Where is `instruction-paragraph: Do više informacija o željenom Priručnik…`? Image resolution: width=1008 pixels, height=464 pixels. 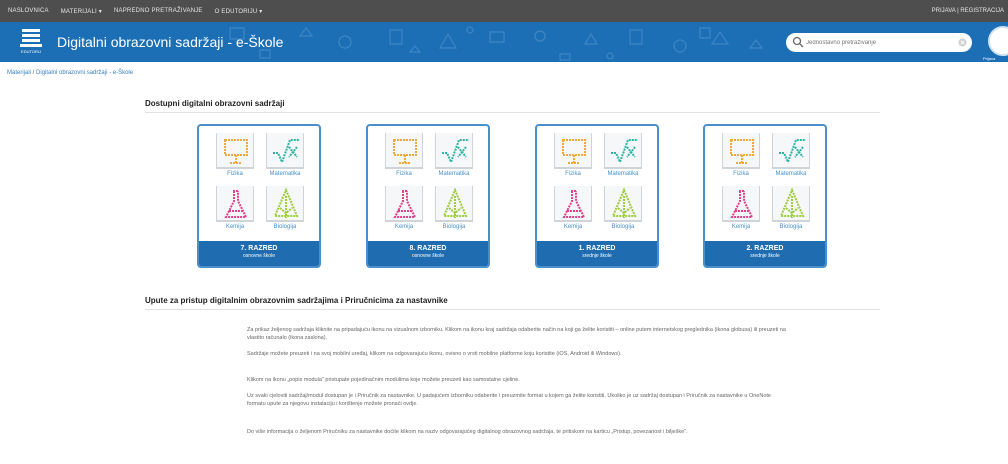
instruction-paragraph: Do više informacija o željenom Priručnik… is located at coordinates (467, 432).